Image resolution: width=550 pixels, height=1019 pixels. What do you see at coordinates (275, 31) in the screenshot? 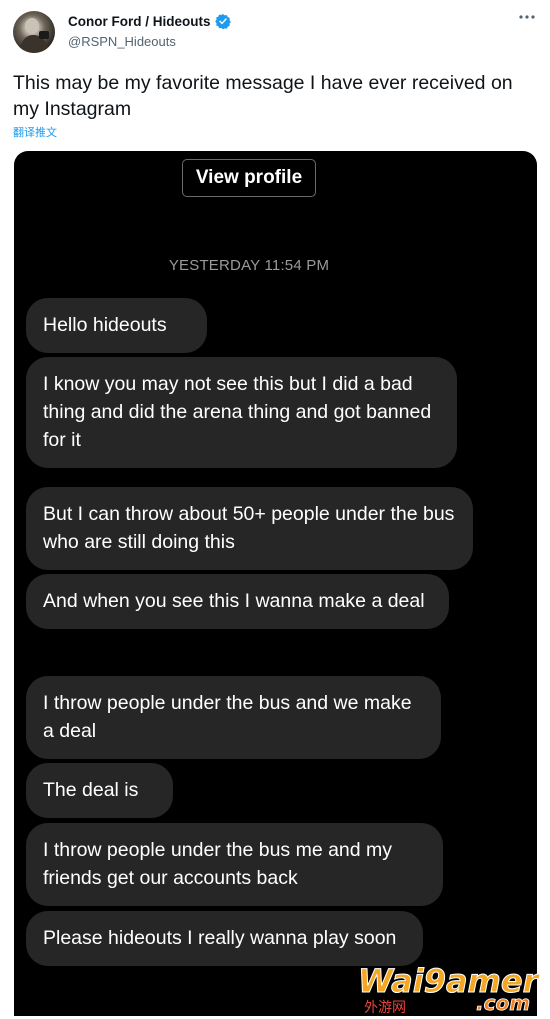
I see `tweet-header: Conor Ford / Hideouts @RSPN_Hideouts` at bounding box center [275, 31].